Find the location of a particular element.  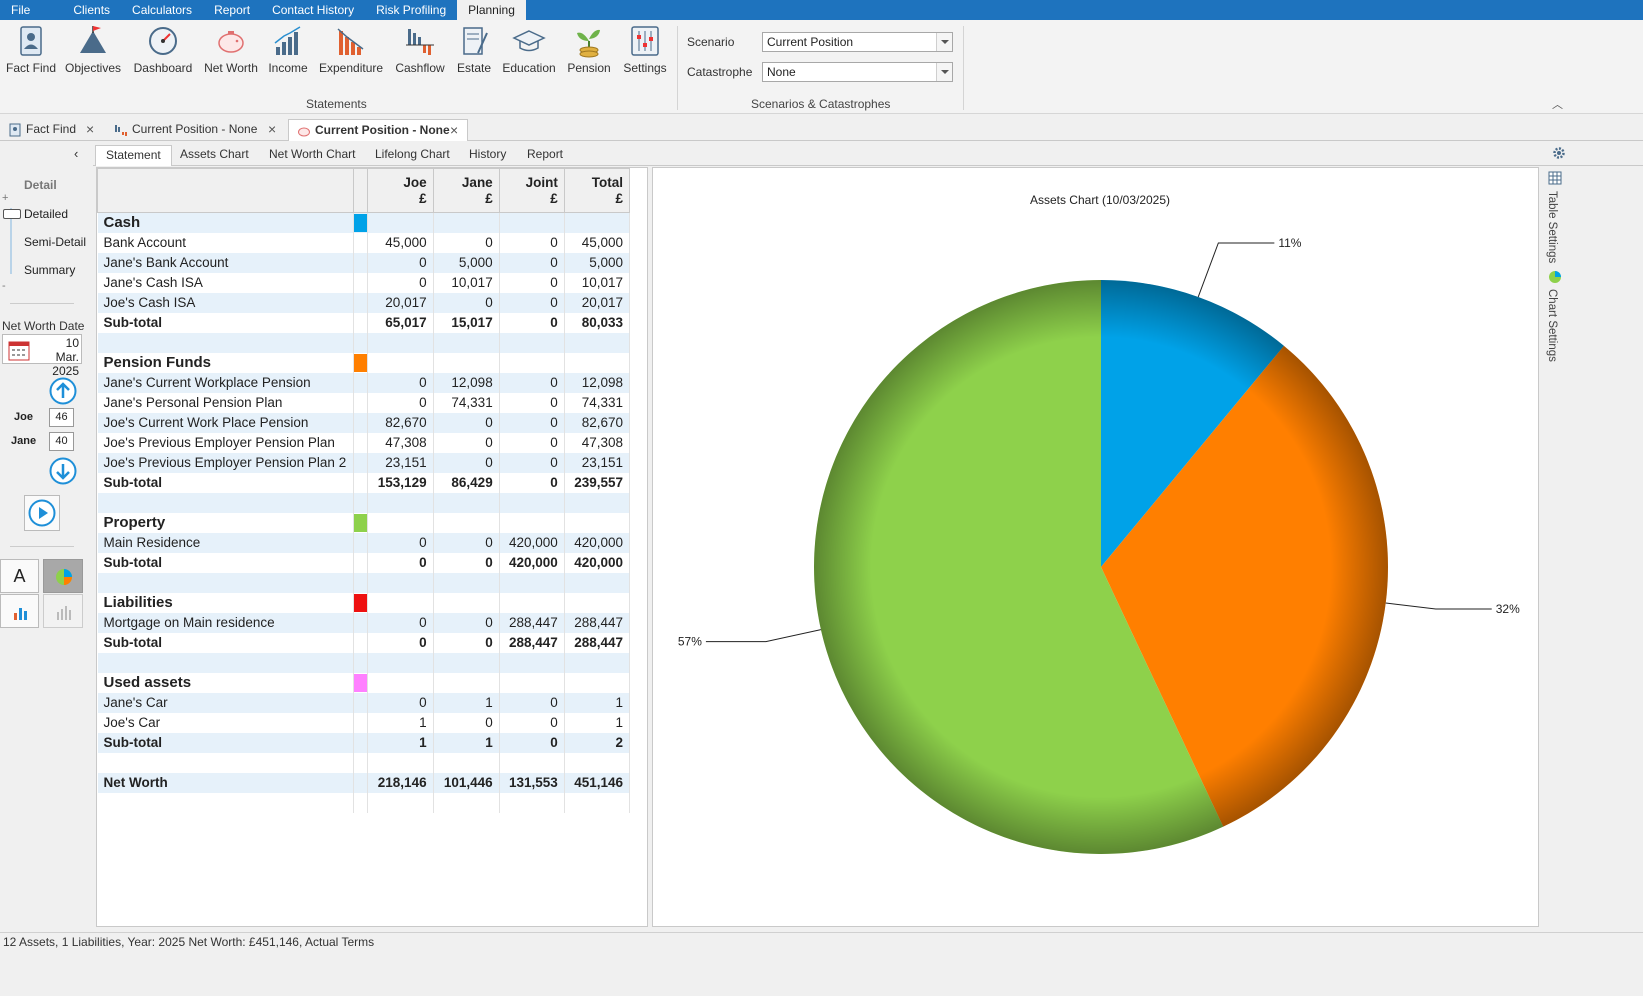

tab-history: History is located at coordinates (487, 155).